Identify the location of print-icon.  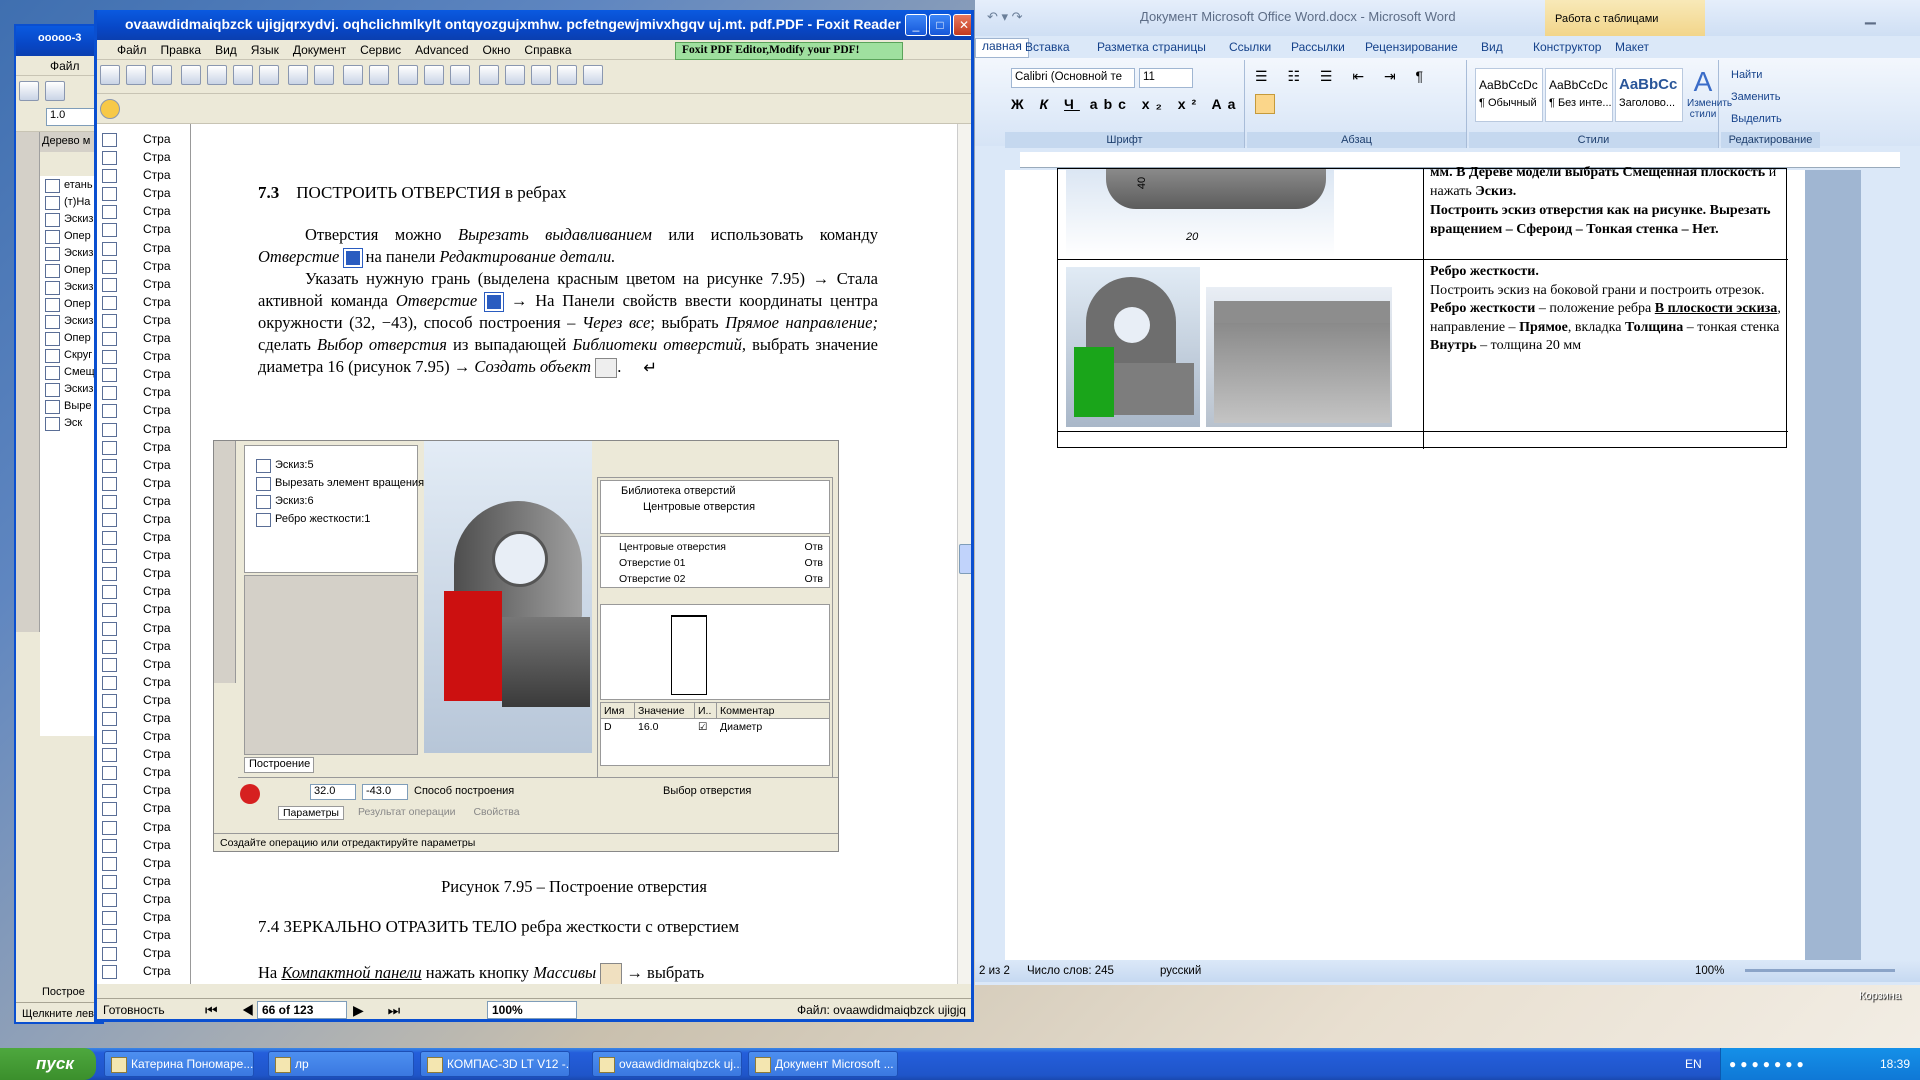
(162, 75).